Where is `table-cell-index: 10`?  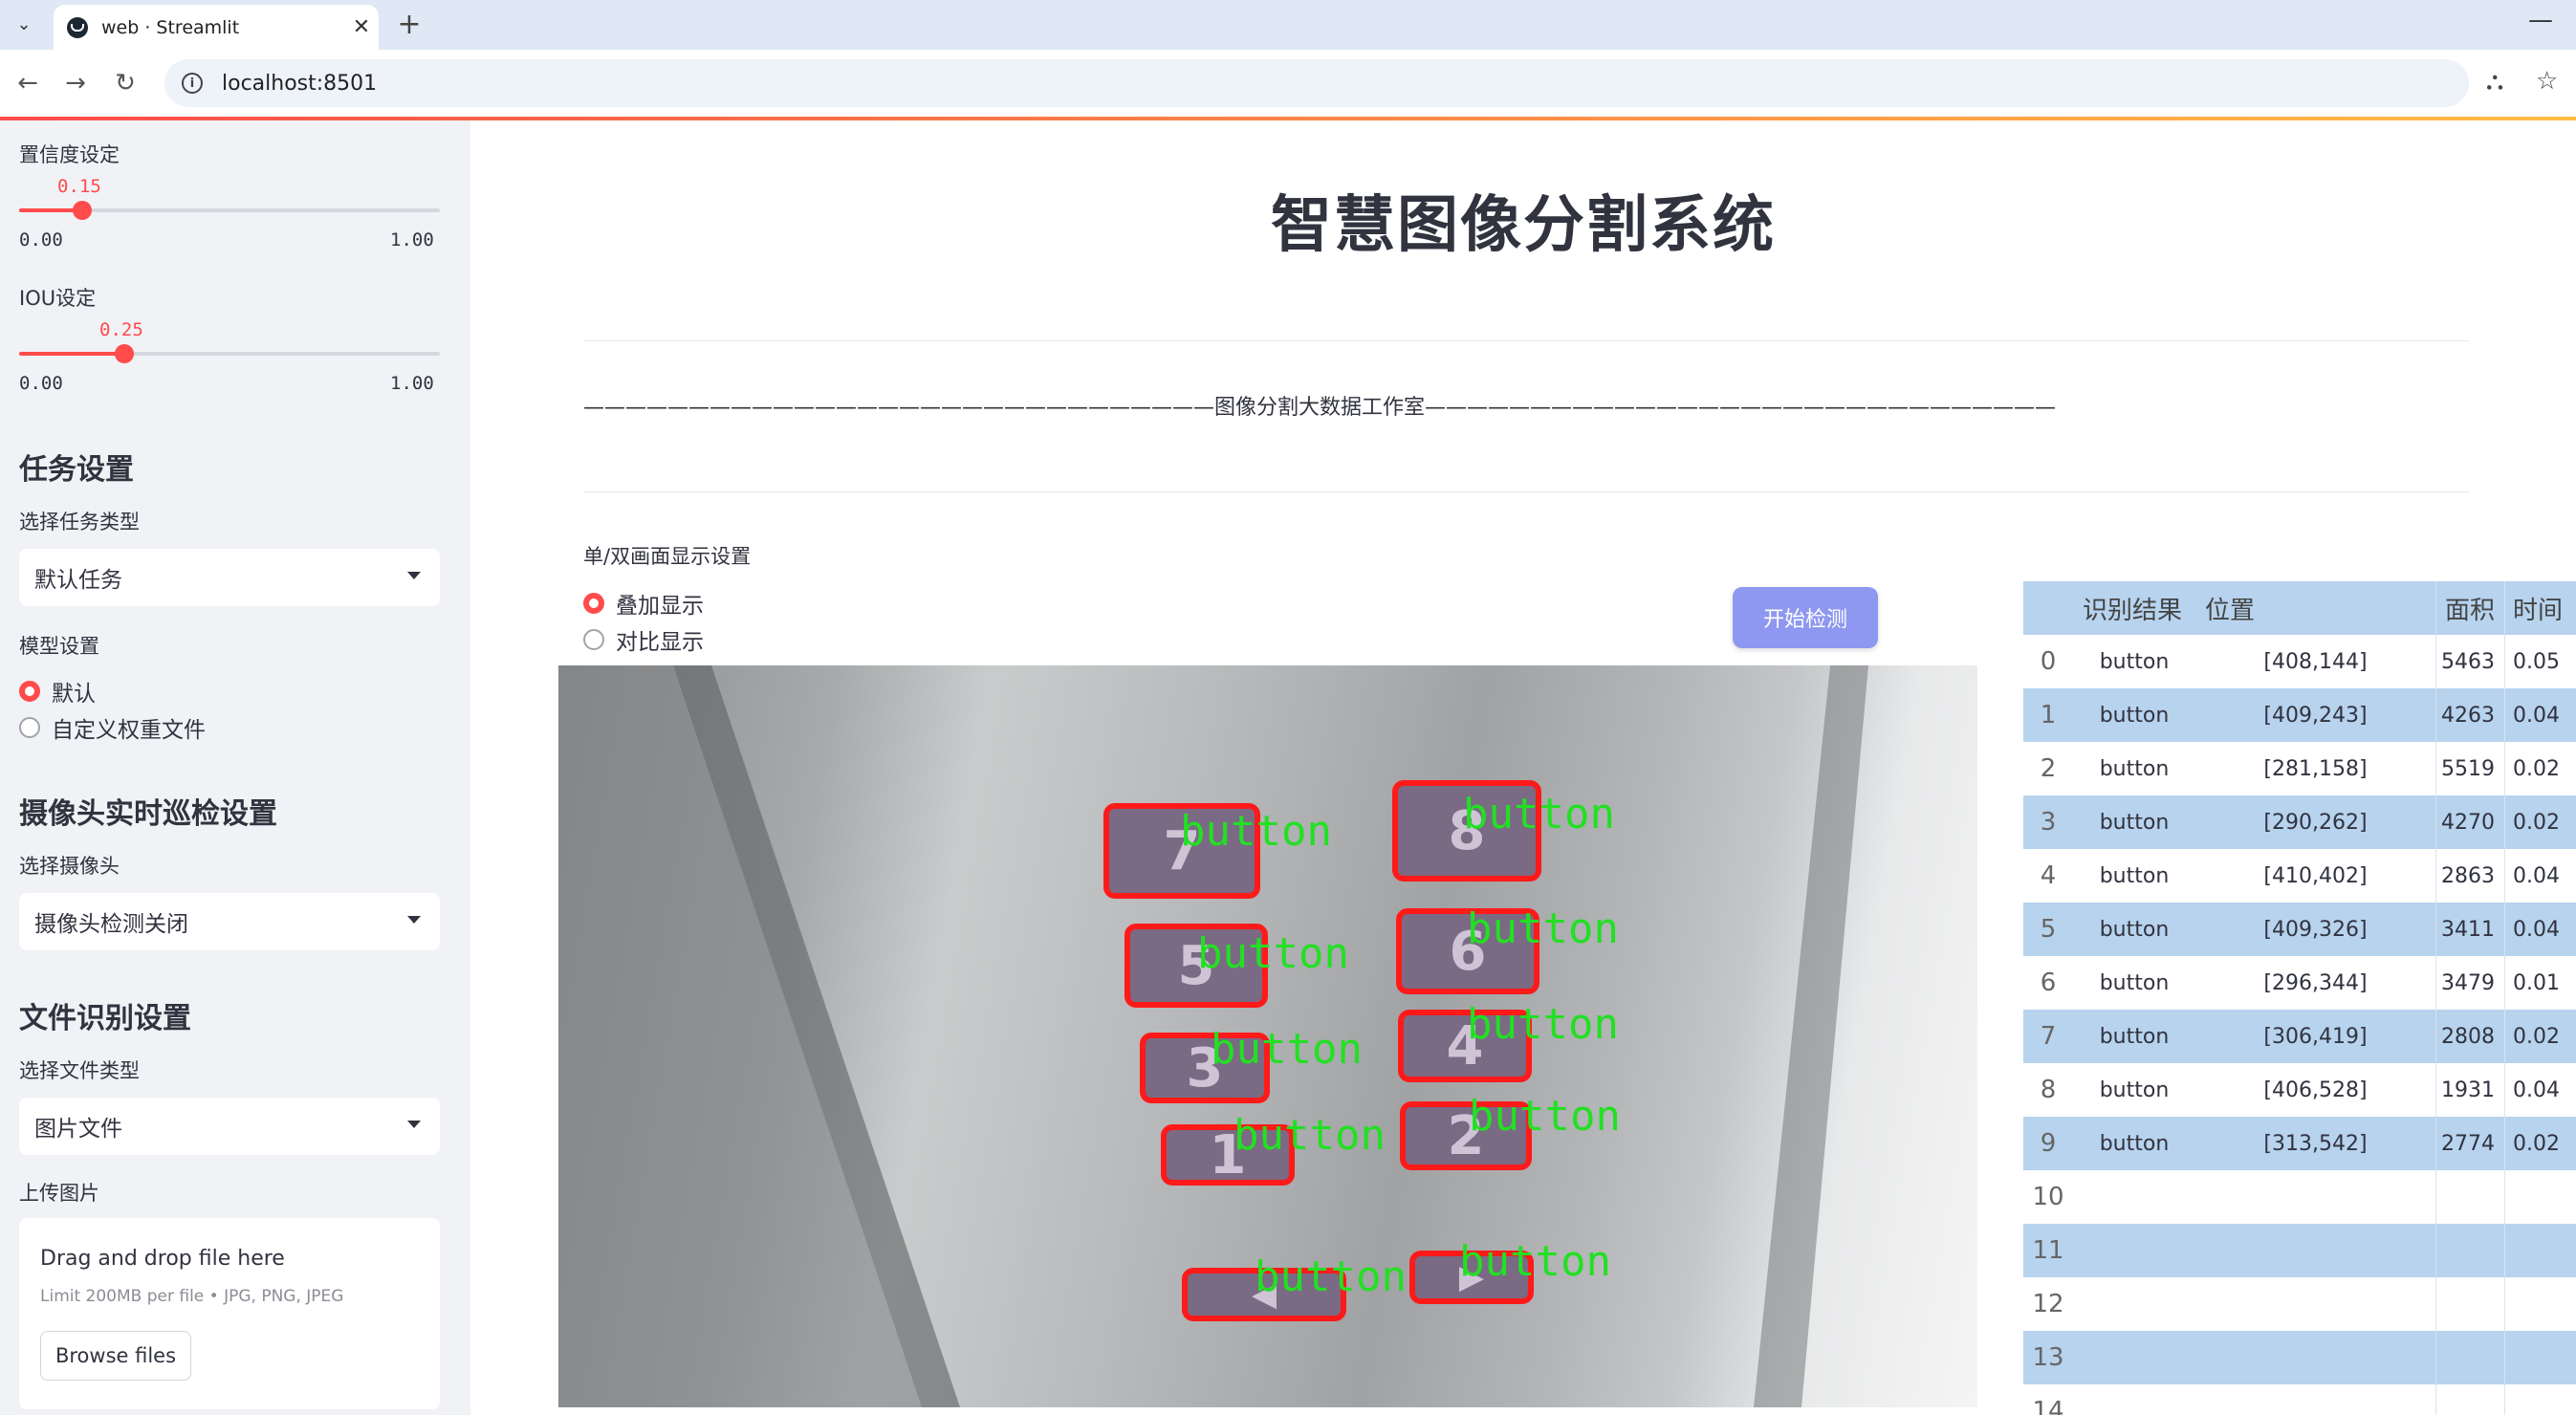 table-cell-index: 10 is located at coordinates (2048, 1197).